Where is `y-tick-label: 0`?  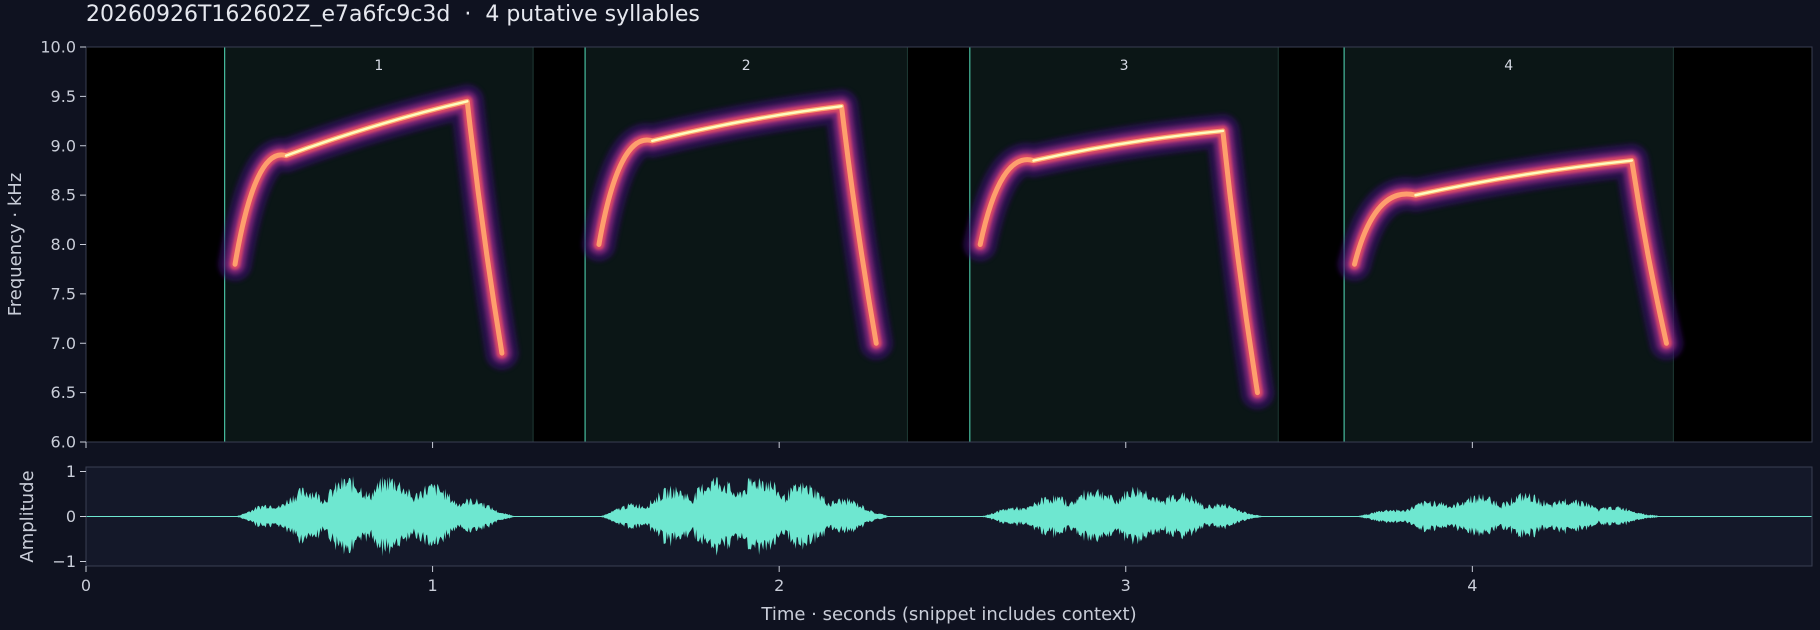 y-tick-label: 0 is located at coordinates (71, 516).